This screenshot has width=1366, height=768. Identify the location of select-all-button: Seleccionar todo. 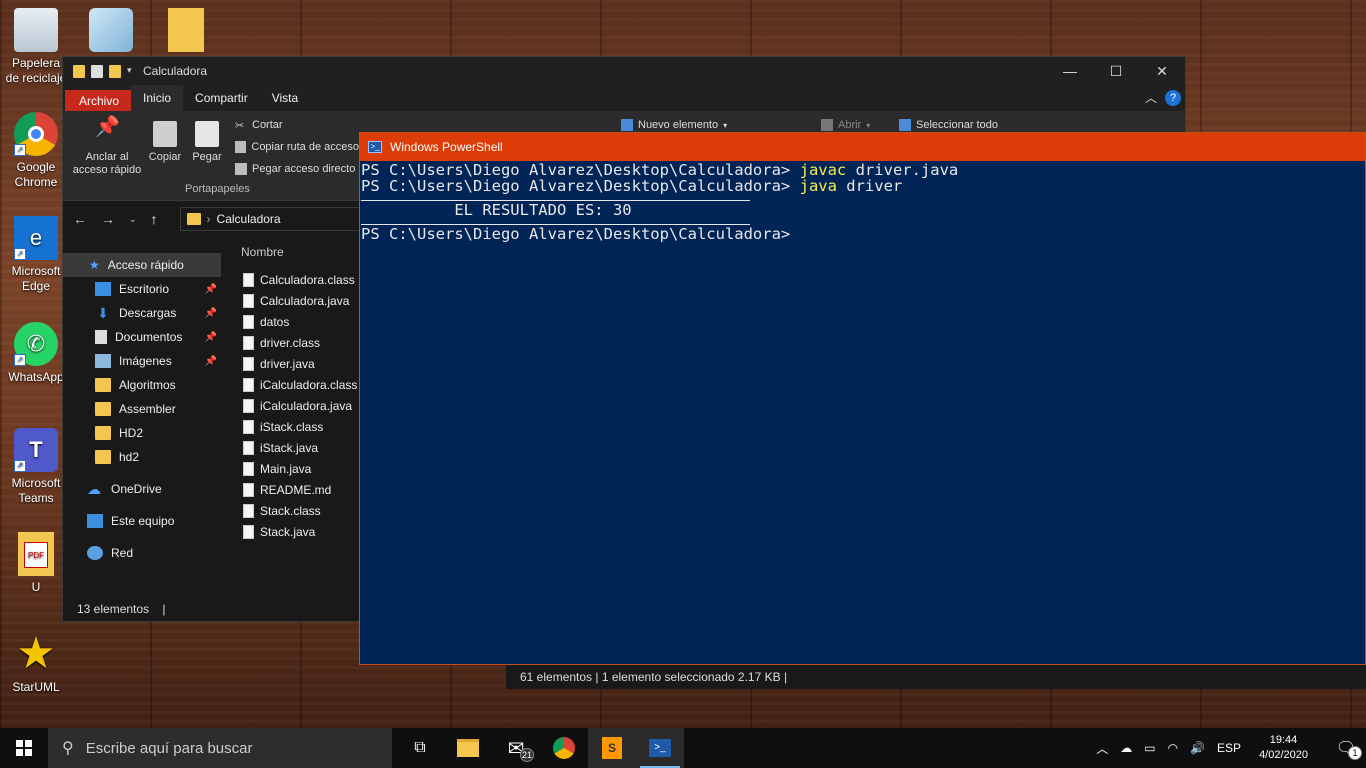
(948, 125).